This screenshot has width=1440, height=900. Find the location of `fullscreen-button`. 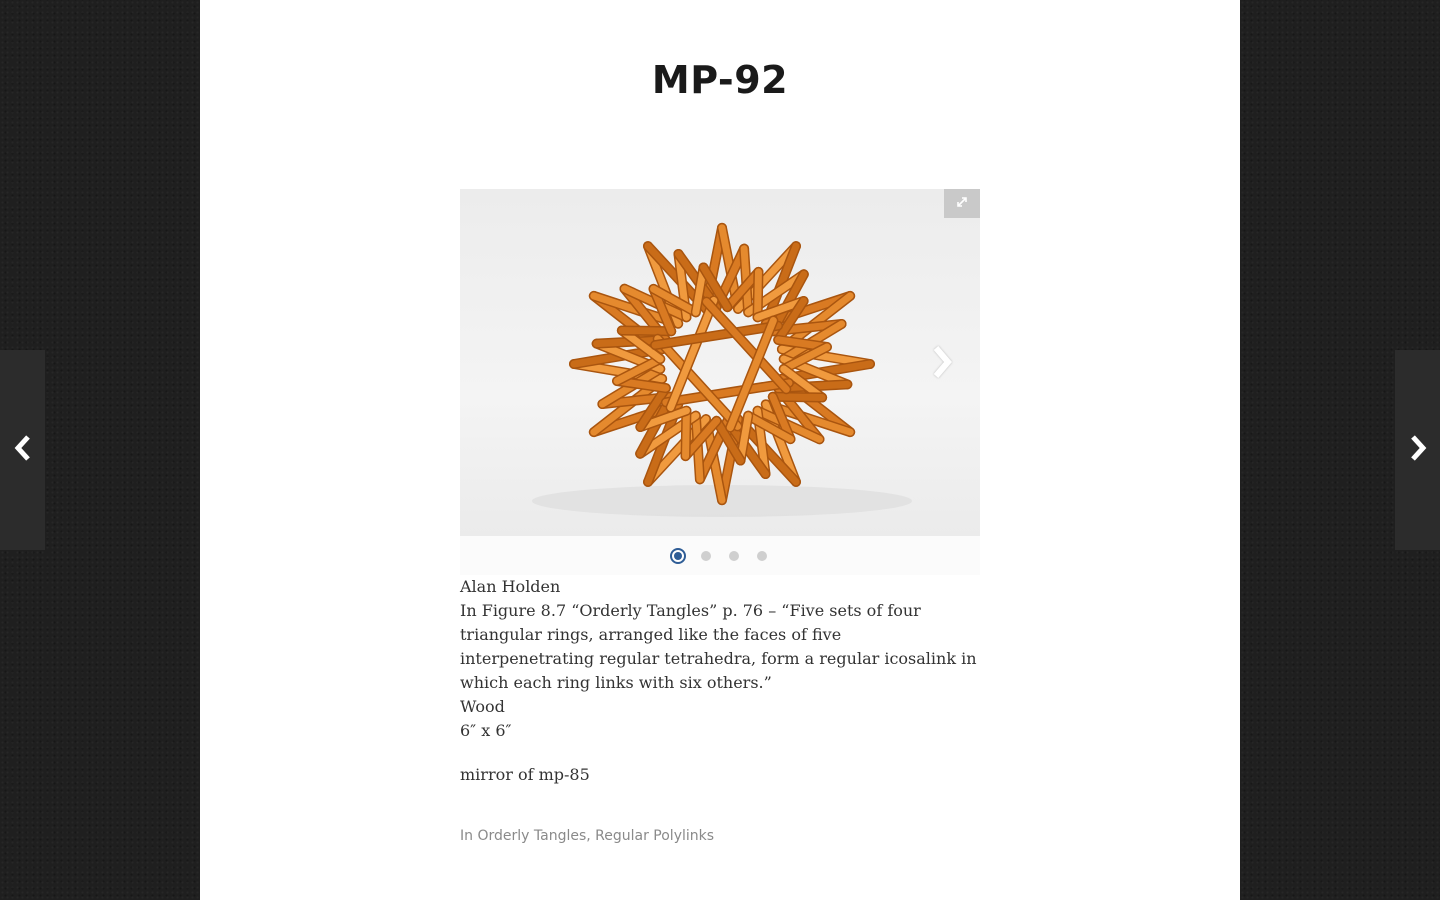

fullscreen-button is located at coordinates (962, 203).